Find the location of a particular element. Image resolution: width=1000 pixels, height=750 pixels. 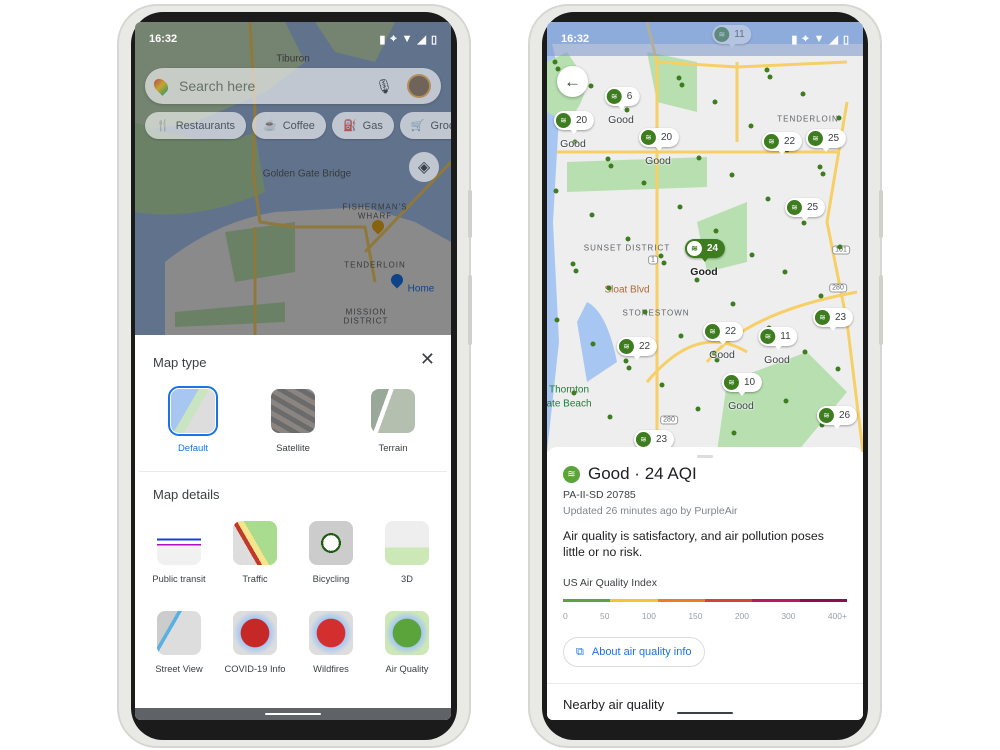

chip-label: Gas is located at coordinates (372, 125).